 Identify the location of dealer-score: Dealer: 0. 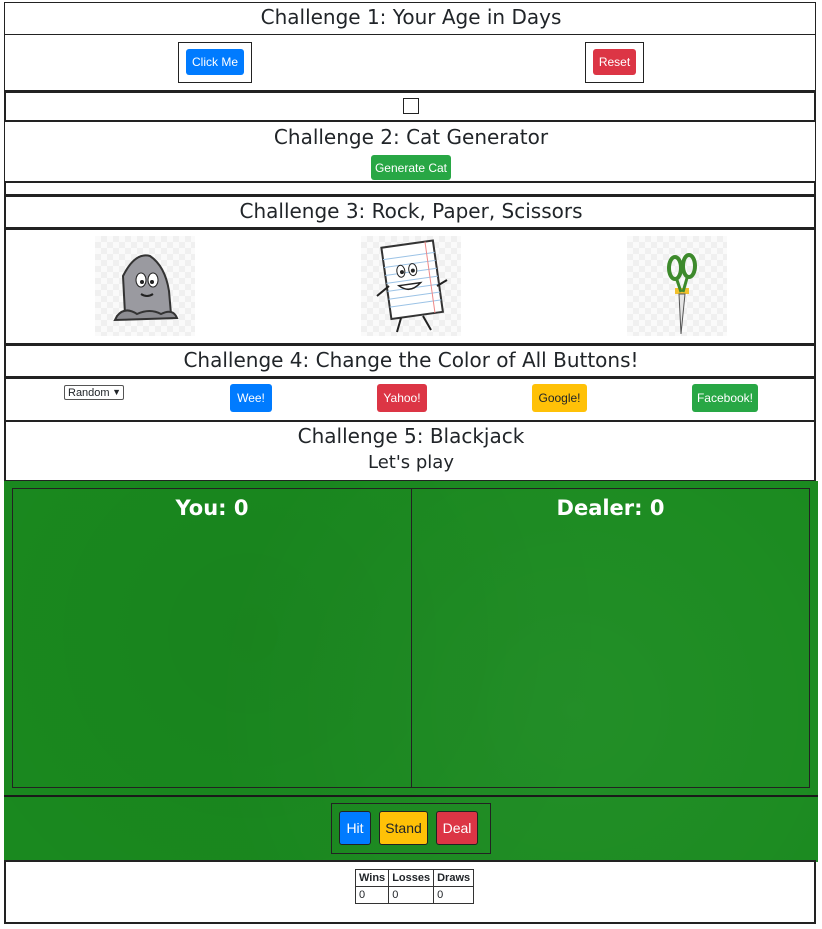
(610, 508).